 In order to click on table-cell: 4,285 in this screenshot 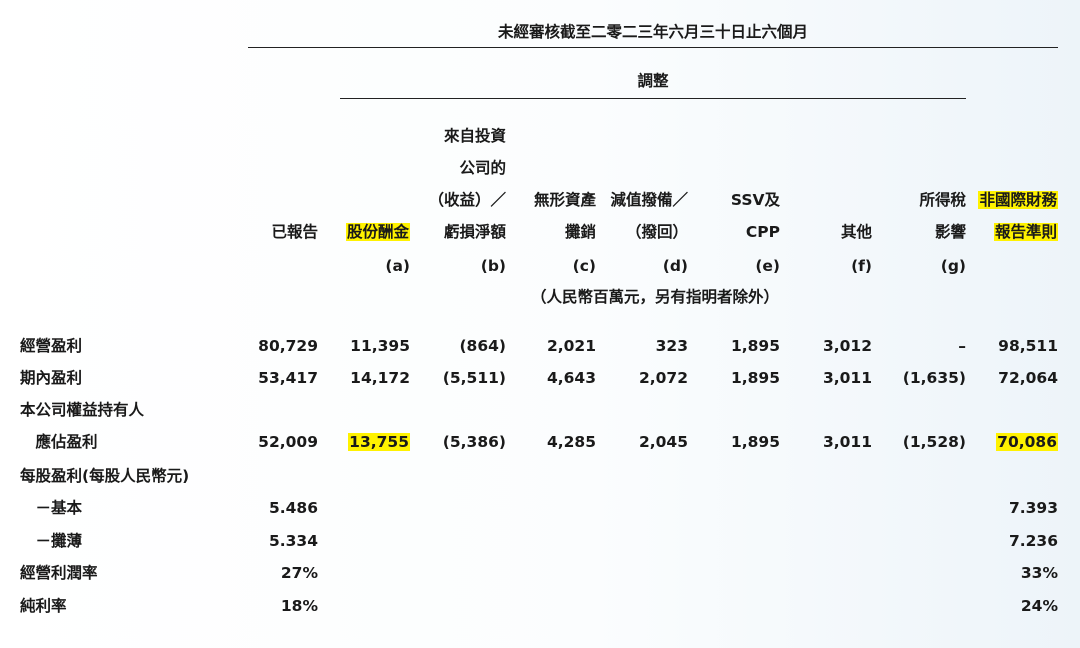, I will do `click(546, 442)`.